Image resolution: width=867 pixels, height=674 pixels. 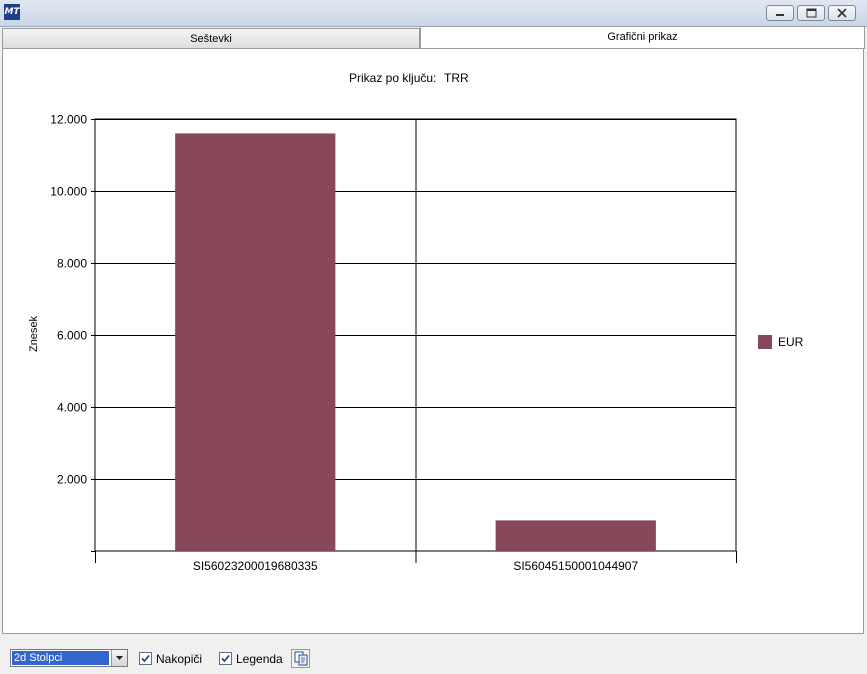 What do you see at coordinates (72, 408) in the screenshot?
I see `y-tick-label: 4.000` at bounding box center [72, 408].